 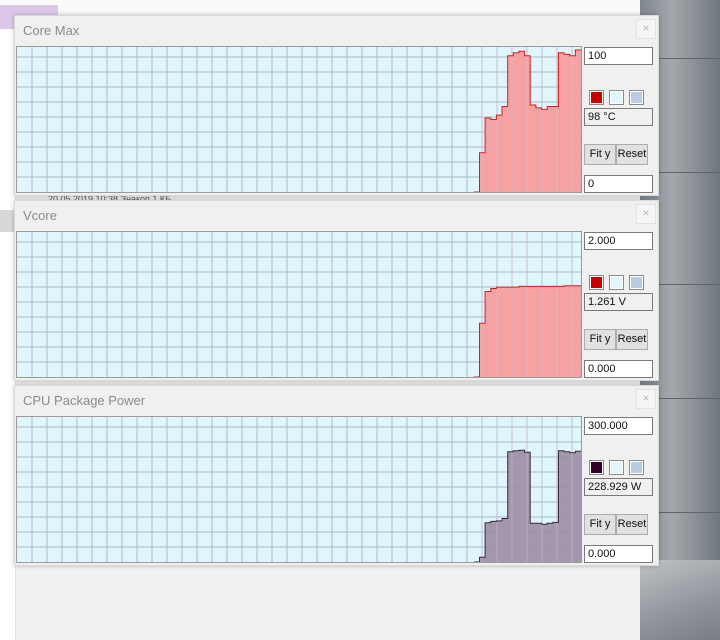 I want to click on min-value-field: 0, so click(x=618, y=184).